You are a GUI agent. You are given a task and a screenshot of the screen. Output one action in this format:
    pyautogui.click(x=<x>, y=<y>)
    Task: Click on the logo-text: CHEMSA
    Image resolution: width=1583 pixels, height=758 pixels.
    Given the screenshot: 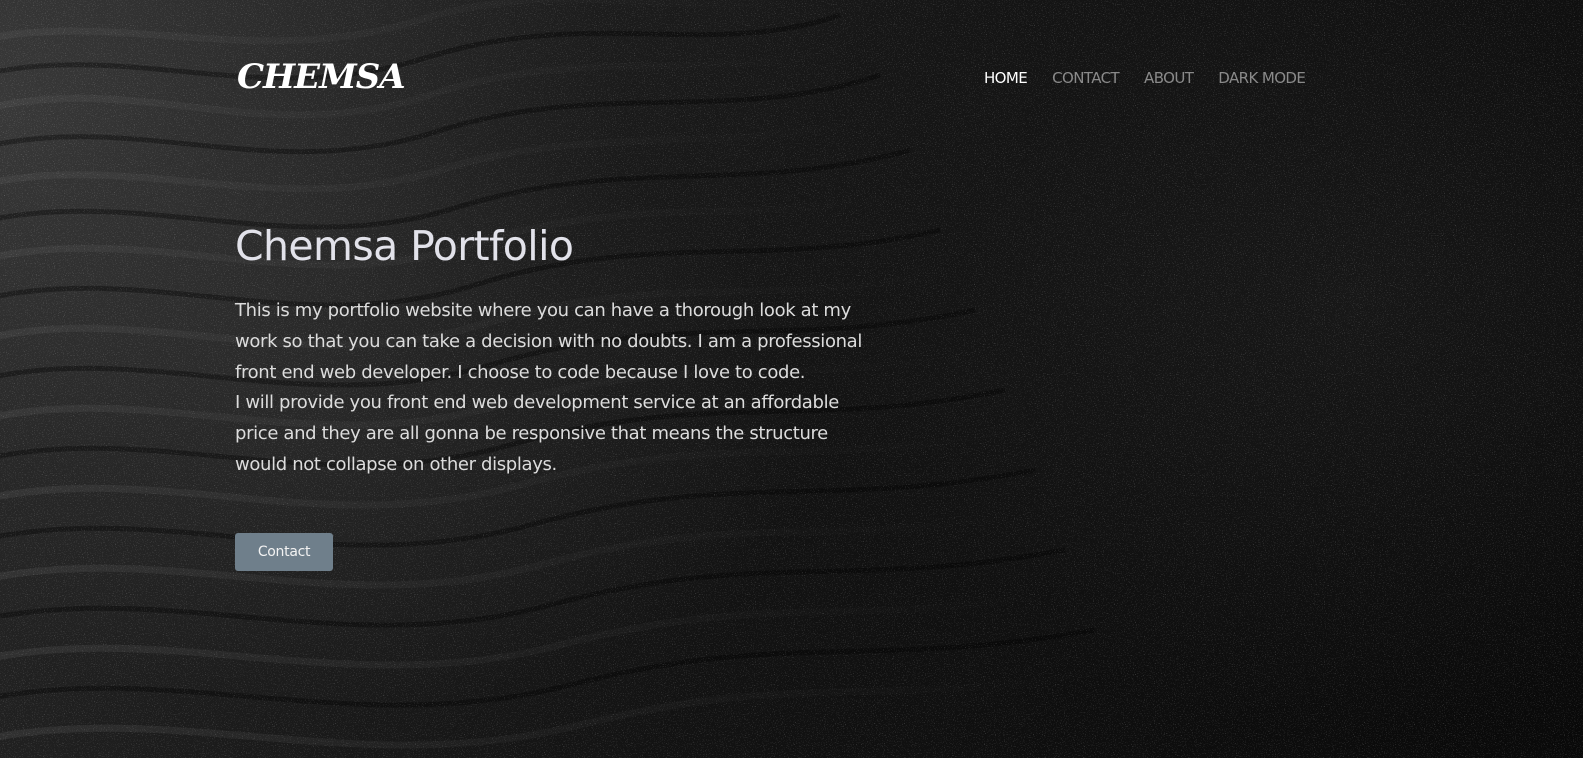 What is the action you would take?
    pyautogui.click(x=321, y=76)
    